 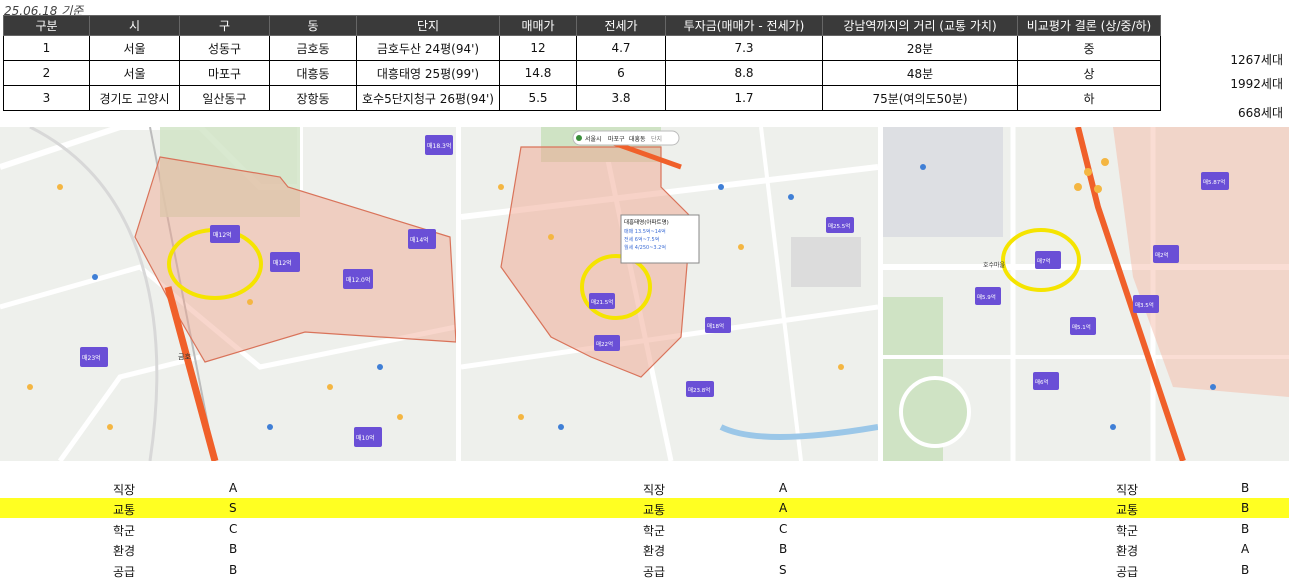 What do you see at coordinates (1042, 382) in the screenshot?
I see `price-label: 매6억` at bounding box center [1042, 382].